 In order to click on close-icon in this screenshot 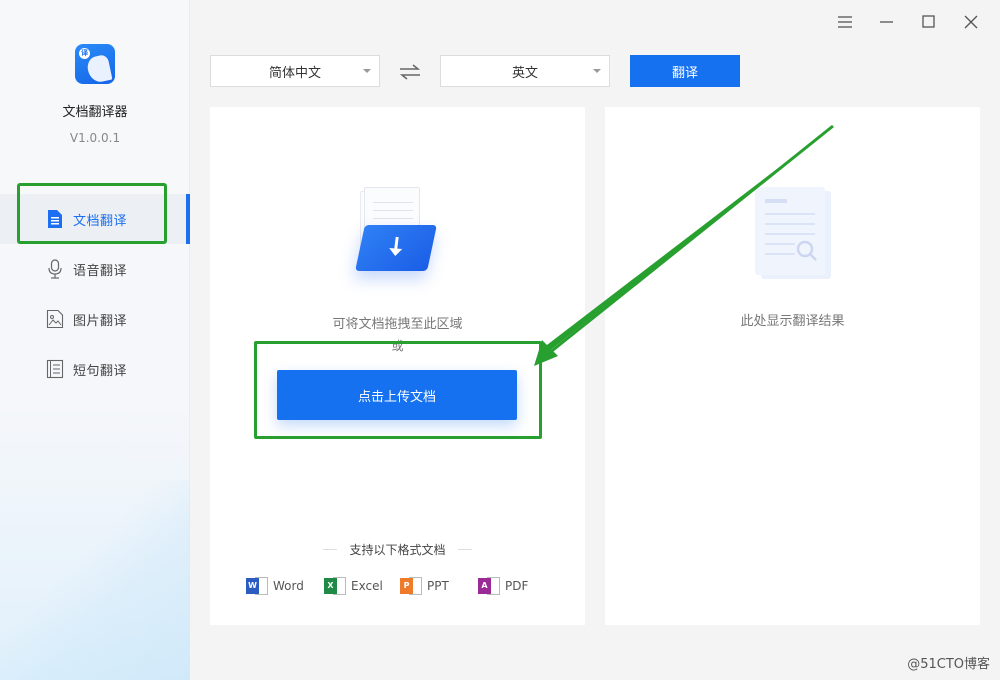, I will do `click(971, 22)`.